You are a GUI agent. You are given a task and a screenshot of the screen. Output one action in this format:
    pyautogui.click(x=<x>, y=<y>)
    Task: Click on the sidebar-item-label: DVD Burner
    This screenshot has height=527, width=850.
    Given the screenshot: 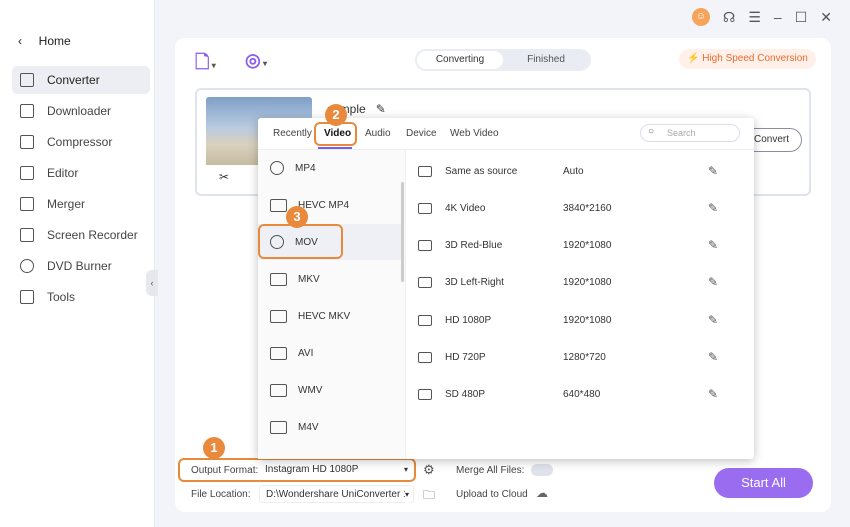 What is the action you would take?
    pyautogui.click(x=79, y=266)
    